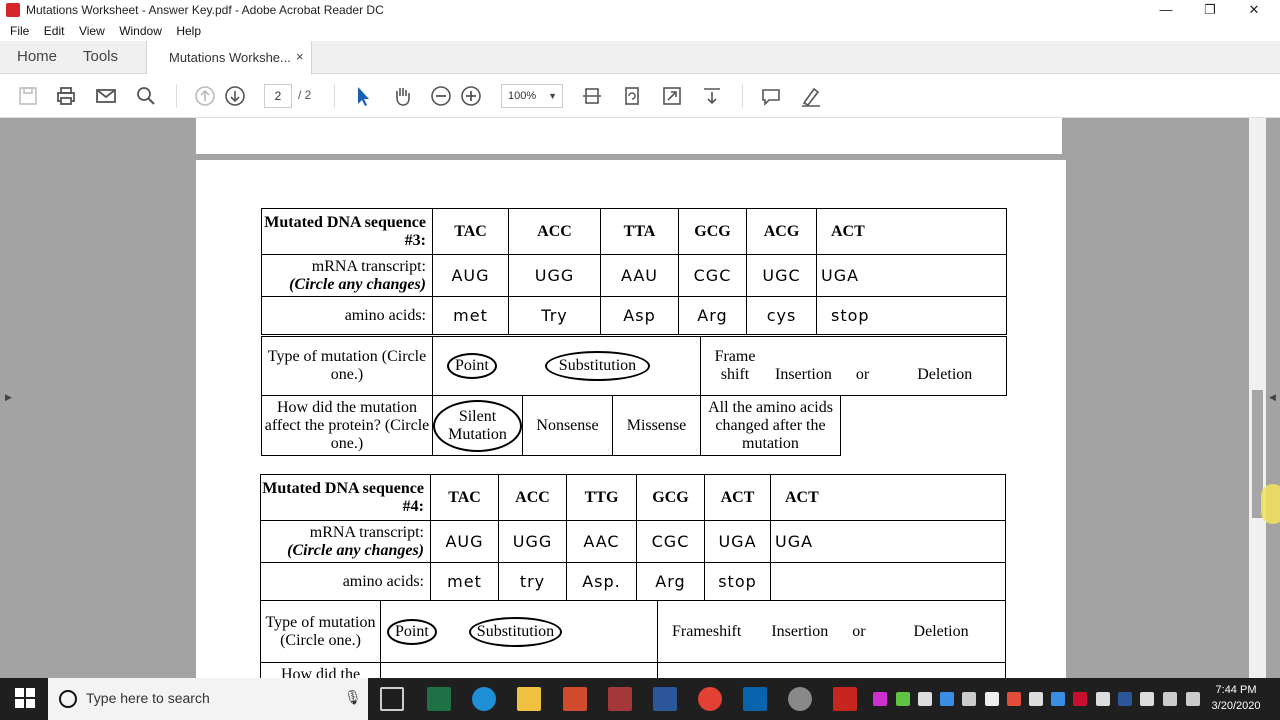 This screenshot has height=720, width=1280. What do you see at coordinates (735, 365) in the screenshot?
I see `seq3-frameshift: Frame shift` at bounding box center [735, 365].